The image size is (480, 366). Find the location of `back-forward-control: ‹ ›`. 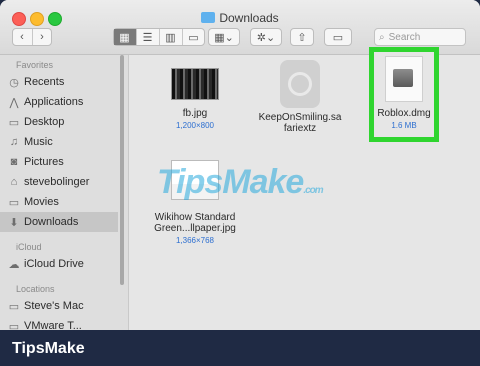

back-forward-control: ‹ › is located at coordinates (32, 37).